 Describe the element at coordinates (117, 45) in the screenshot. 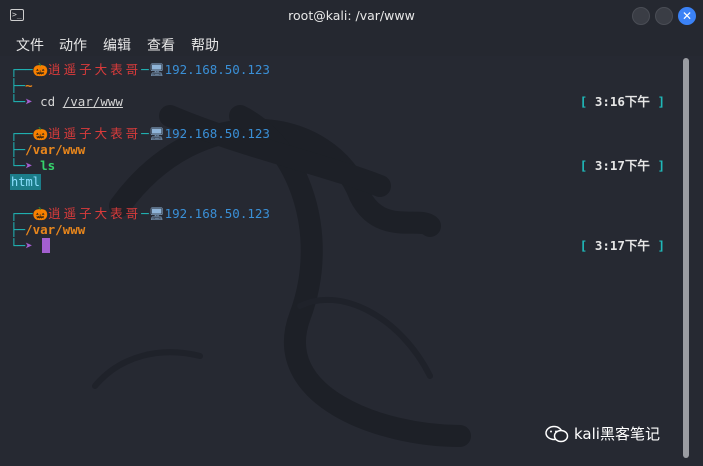

I see `menu-edit: 编辑` at that location.